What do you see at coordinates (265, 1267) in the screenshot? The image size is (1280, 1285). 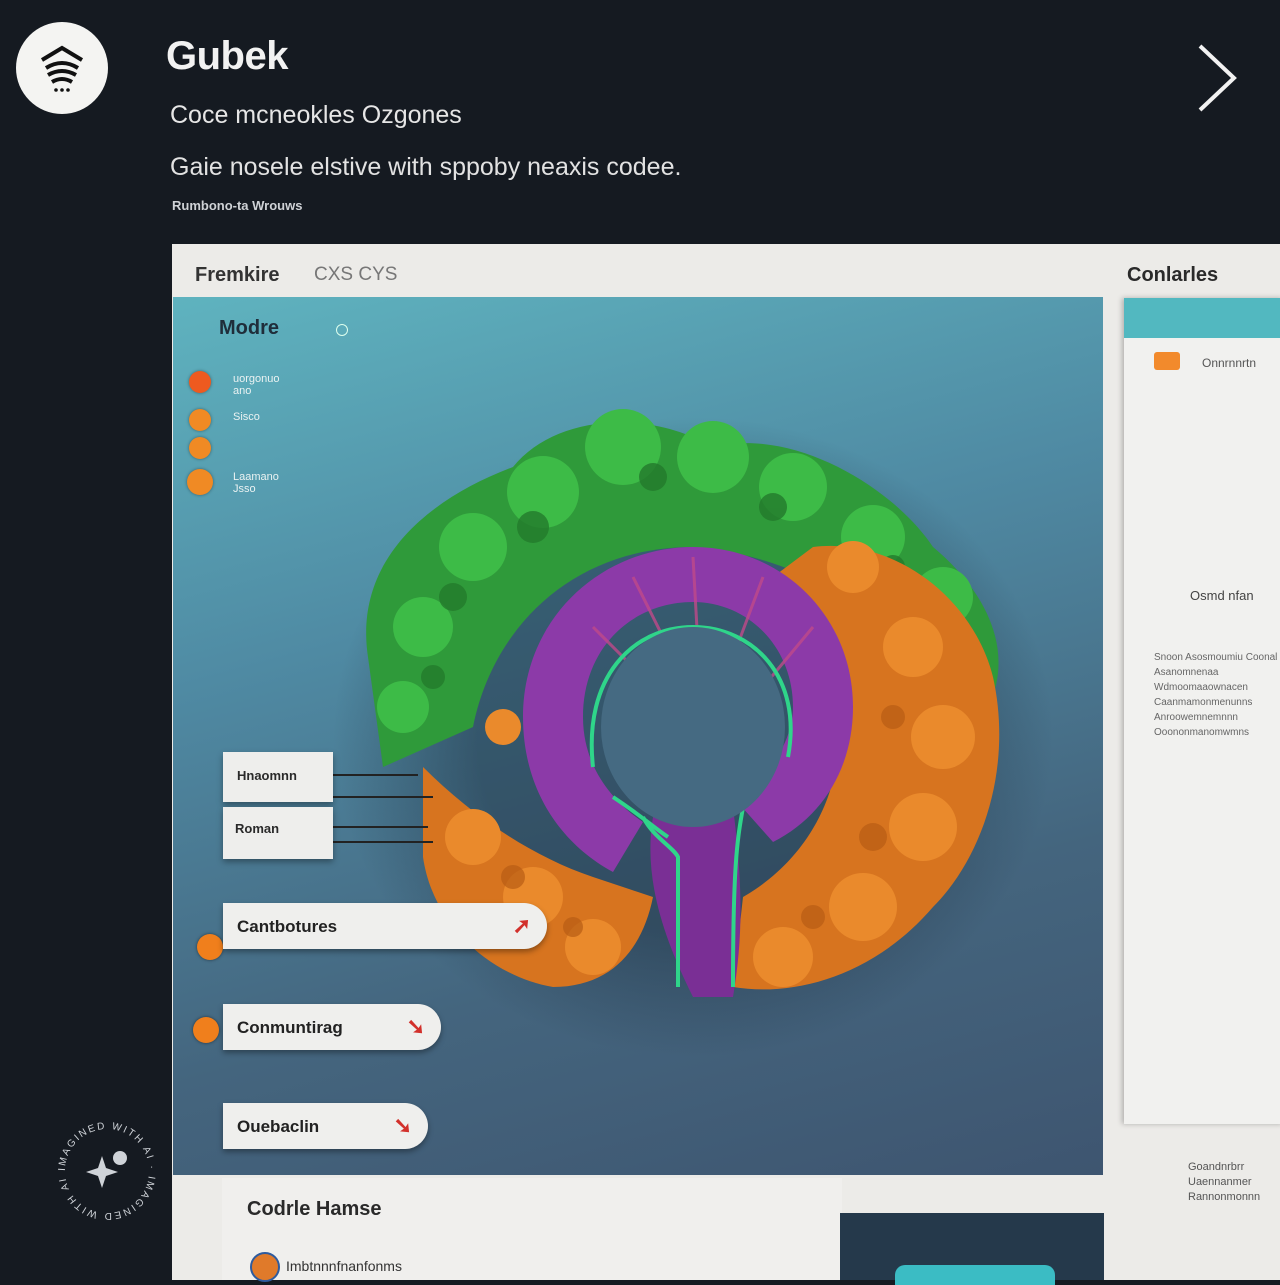 I see `avatar` at bounding box center [265, 1267].